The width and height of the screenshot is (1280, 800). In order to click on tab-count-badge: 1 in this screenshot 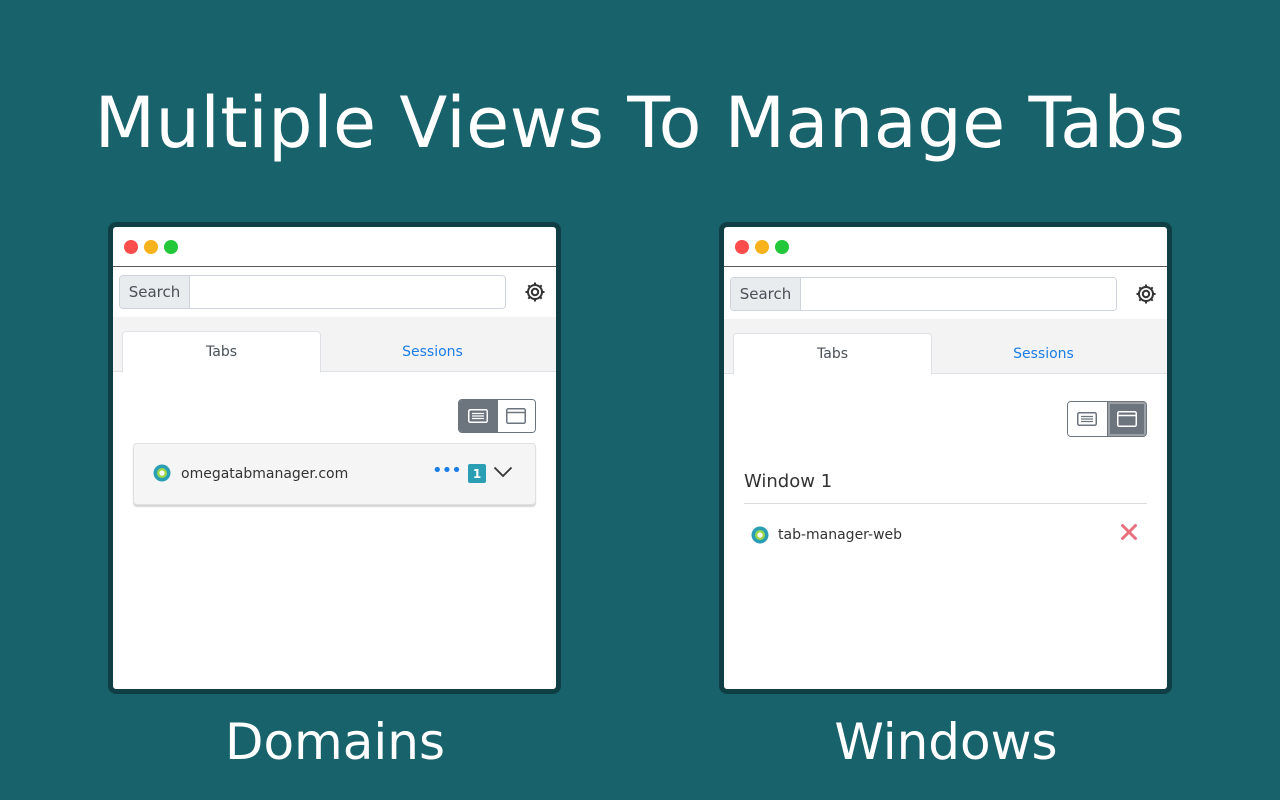, I will do `click(477, 473)`.